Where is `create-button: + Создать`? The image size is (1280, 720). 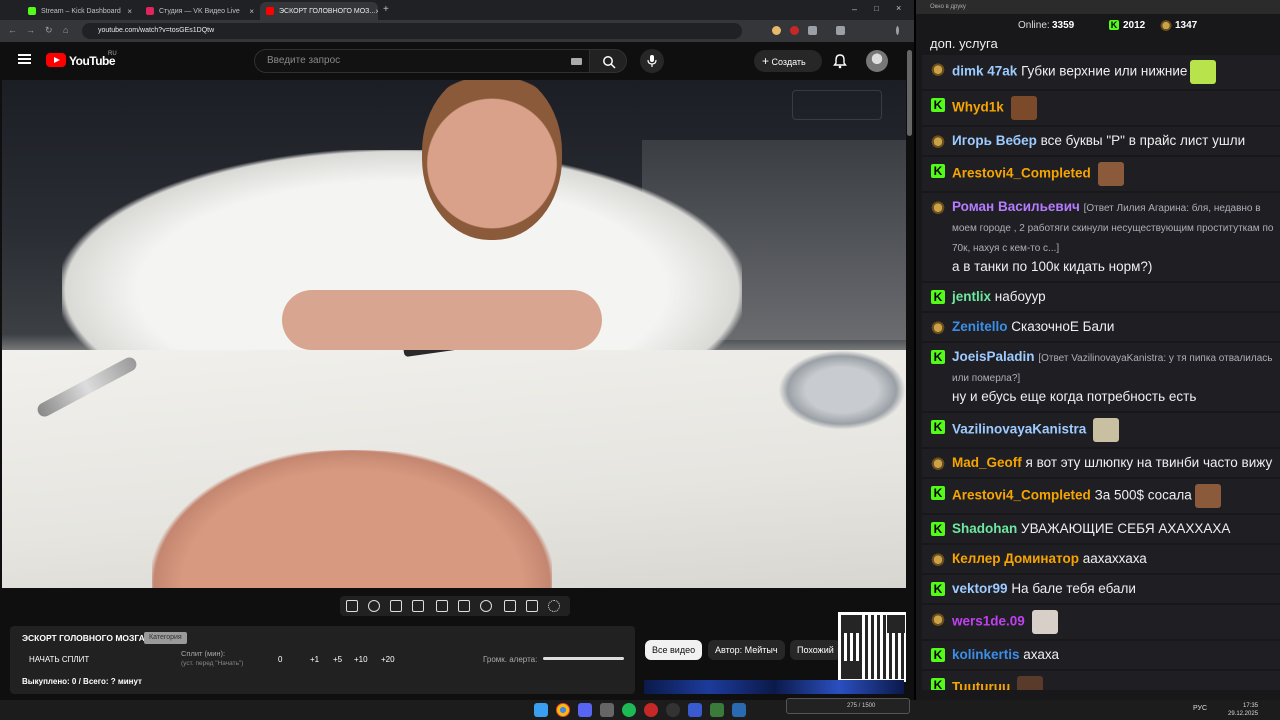 create-button: + Создать is located at coordinates (788, 61).